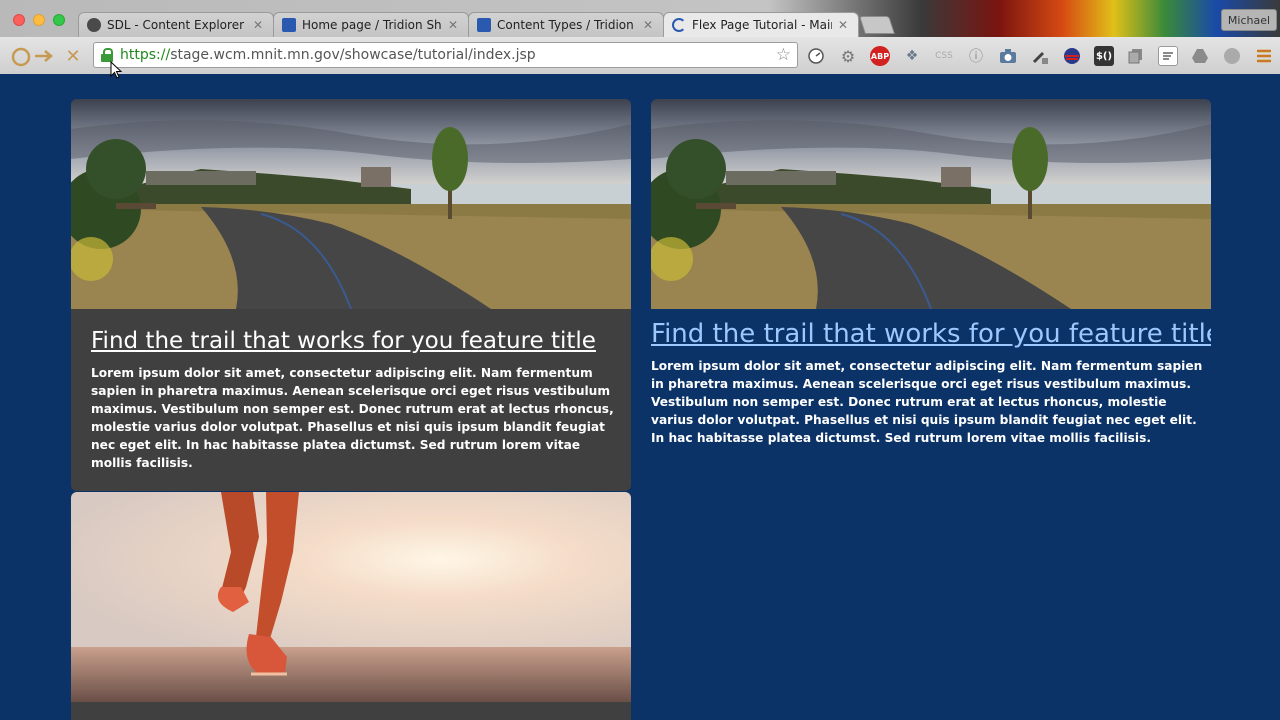 This screenshot has width=1280, height=720. I want to click on extension-speedometer-icon, so click(816, 56).